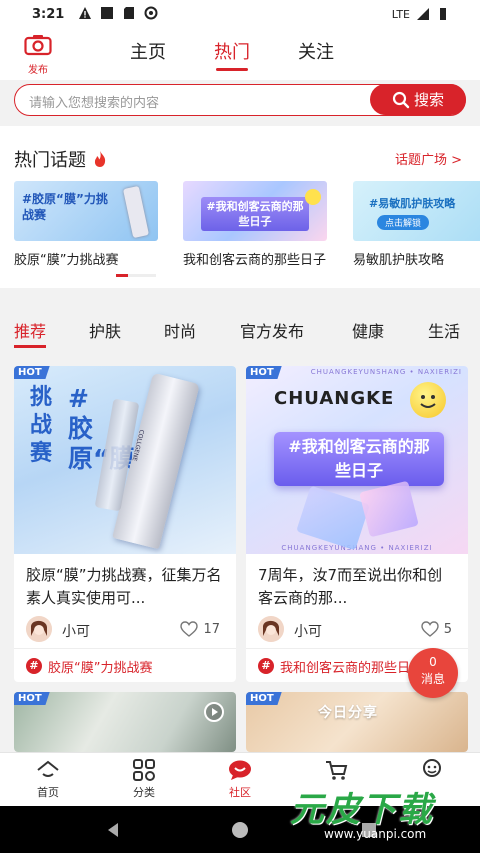  What do you see at coordinates (30, 333) in the screenshot?
I see `category-tab: 推荐` at bounding box center [30, 333].